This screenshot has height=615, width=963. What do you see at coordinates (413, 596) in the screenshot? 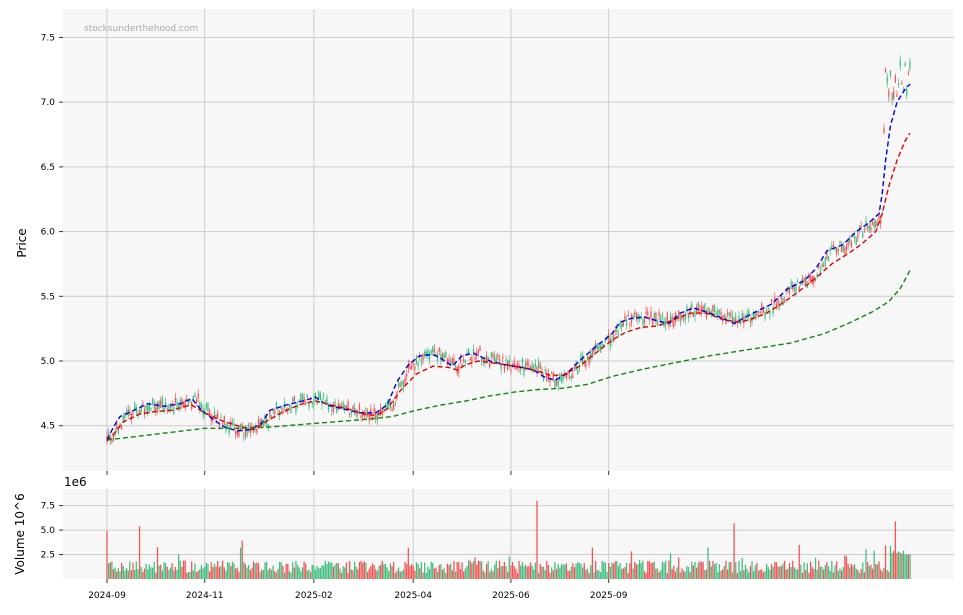
I see `x-tick-label: 2025-04` at bounding box center [413, 596].